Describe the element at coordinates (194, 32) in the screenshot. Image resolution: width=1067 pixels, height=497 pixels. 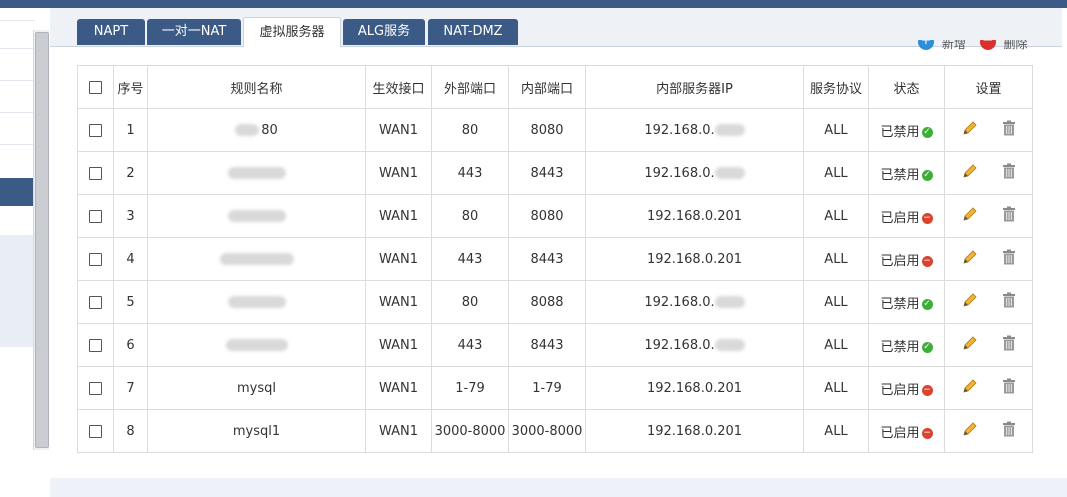
I see `tab-one-to-one-nat: 一对一NAT` at that location.